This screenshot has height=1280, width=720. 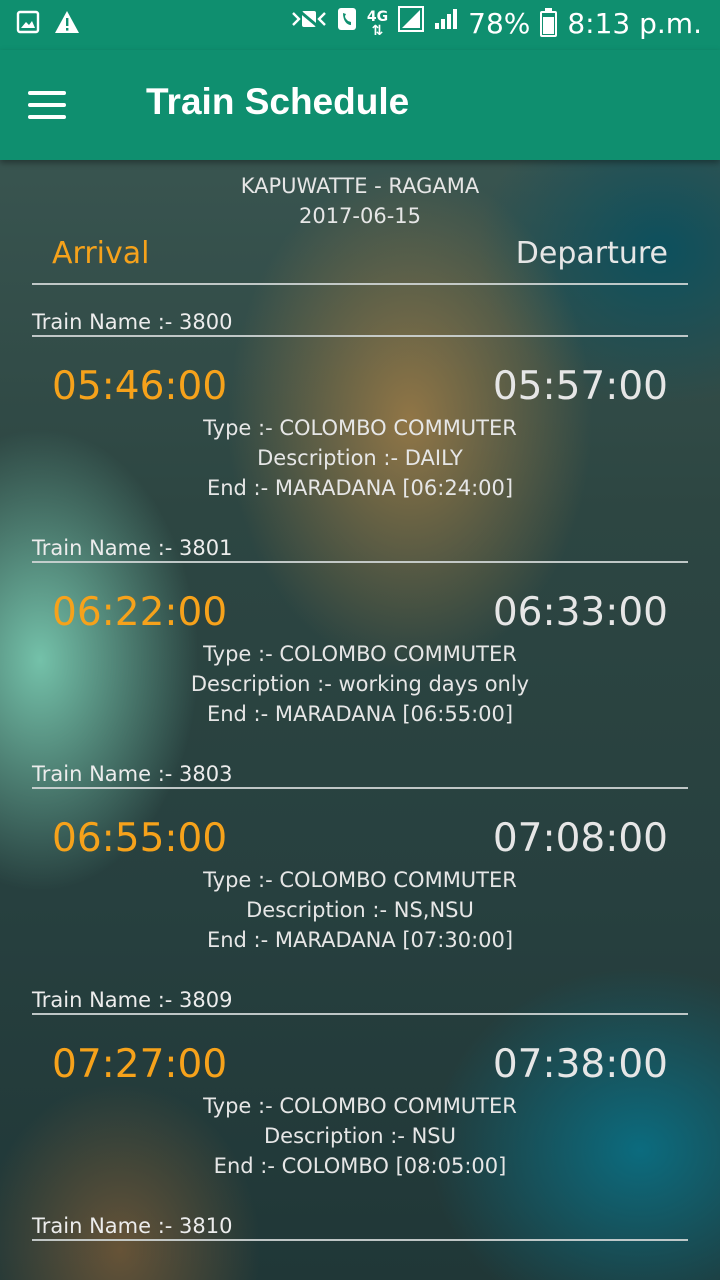 What do you see at coordinates (309, 23) in the screenshot?
I see `mute-icon` at bounding box center [309, 23].